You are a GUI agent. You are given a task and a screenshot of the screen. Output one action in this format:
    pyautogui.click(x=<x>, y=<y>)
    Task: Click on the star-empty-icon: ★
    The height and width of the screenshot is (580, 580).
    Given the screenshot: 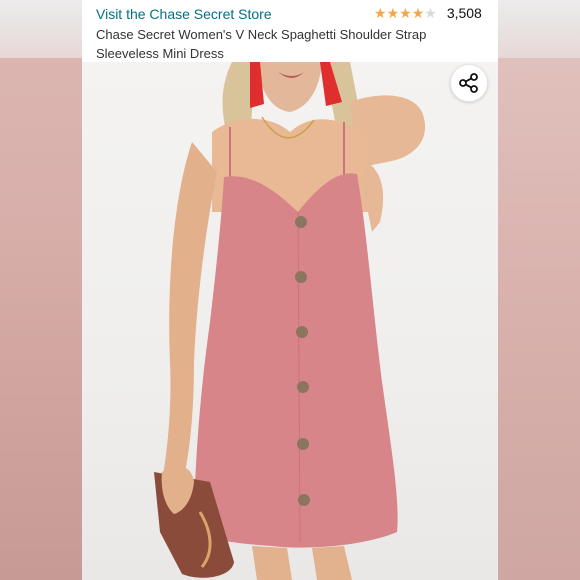 What is the action you would take?
    pyautogui.click(x=430, y=13)
    